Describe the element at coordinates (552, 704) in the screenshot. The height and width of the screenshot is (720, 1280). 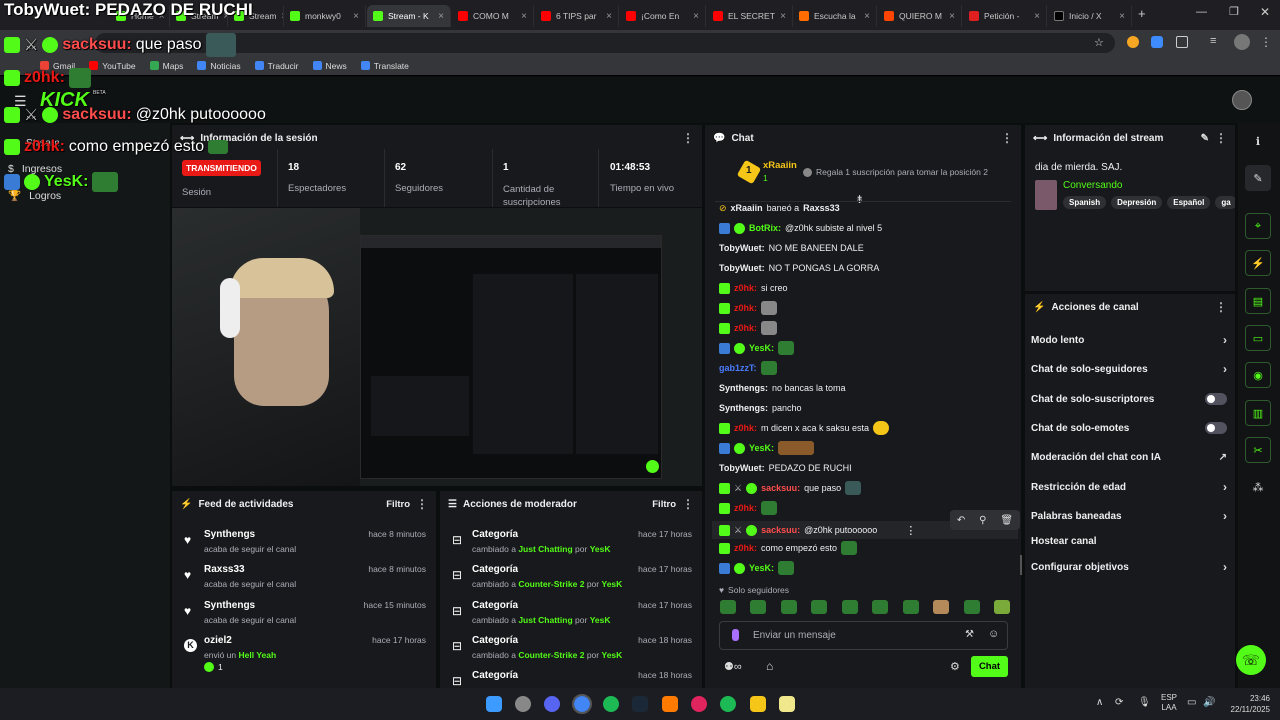
I see `discord-icon` at that location.